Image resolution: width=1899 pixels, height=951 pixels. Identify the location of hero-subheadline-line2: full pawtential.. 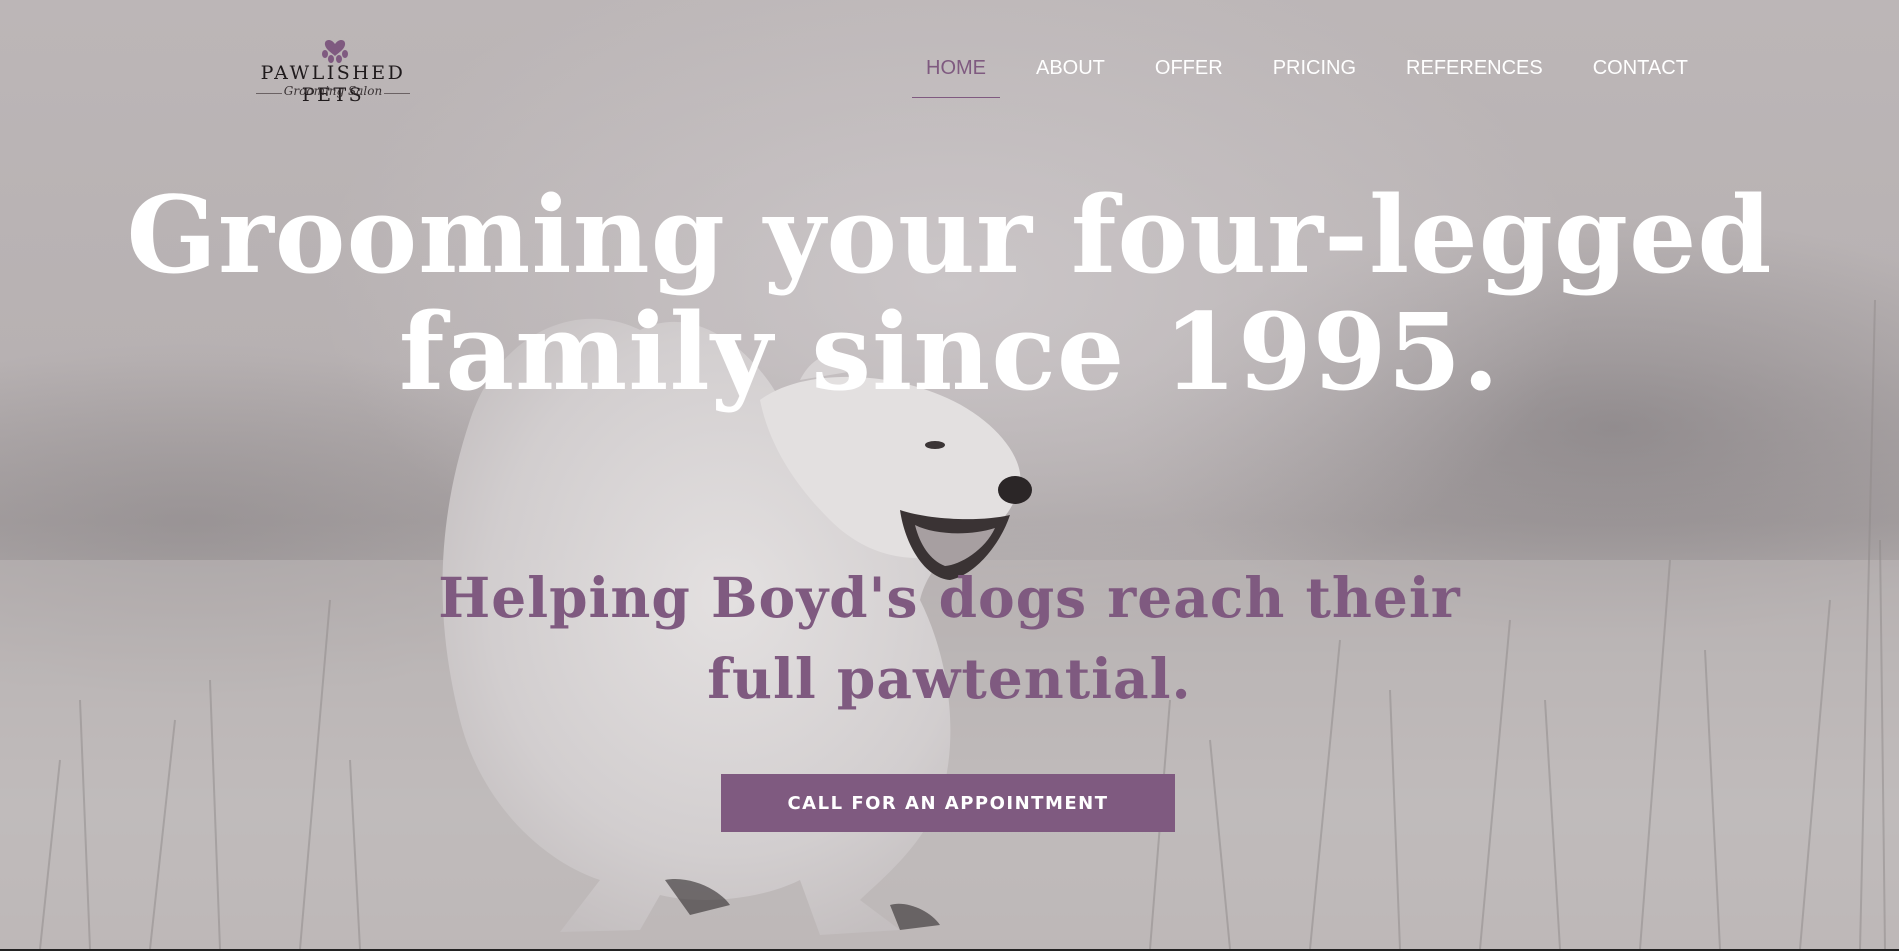
(949, 678).